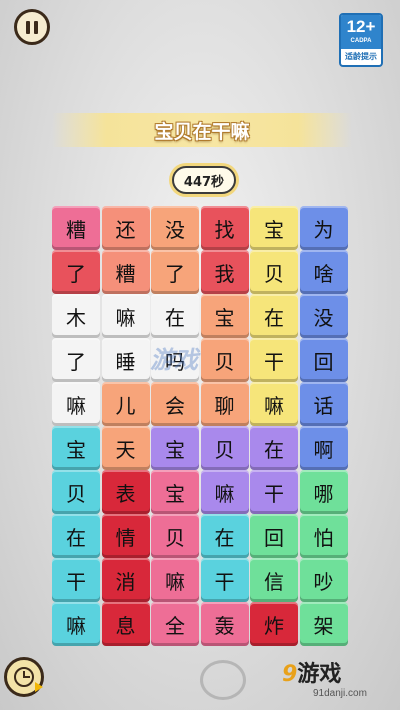  Describe the element at coordinates (125, 536) in the screenshot. I see `word-tile: 情` at that location.